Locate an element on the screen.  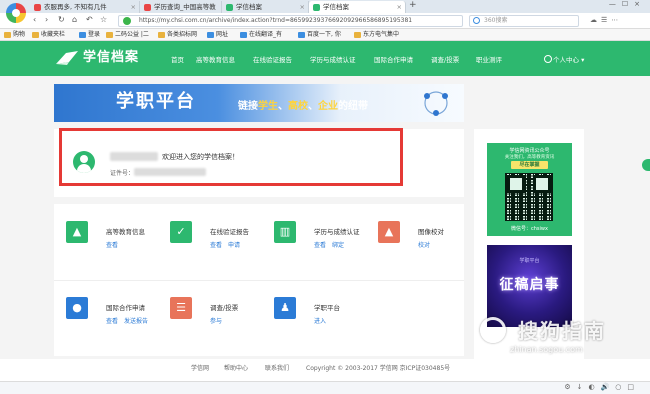
service-title: 图像校对 is located at coordinates (431, 232).